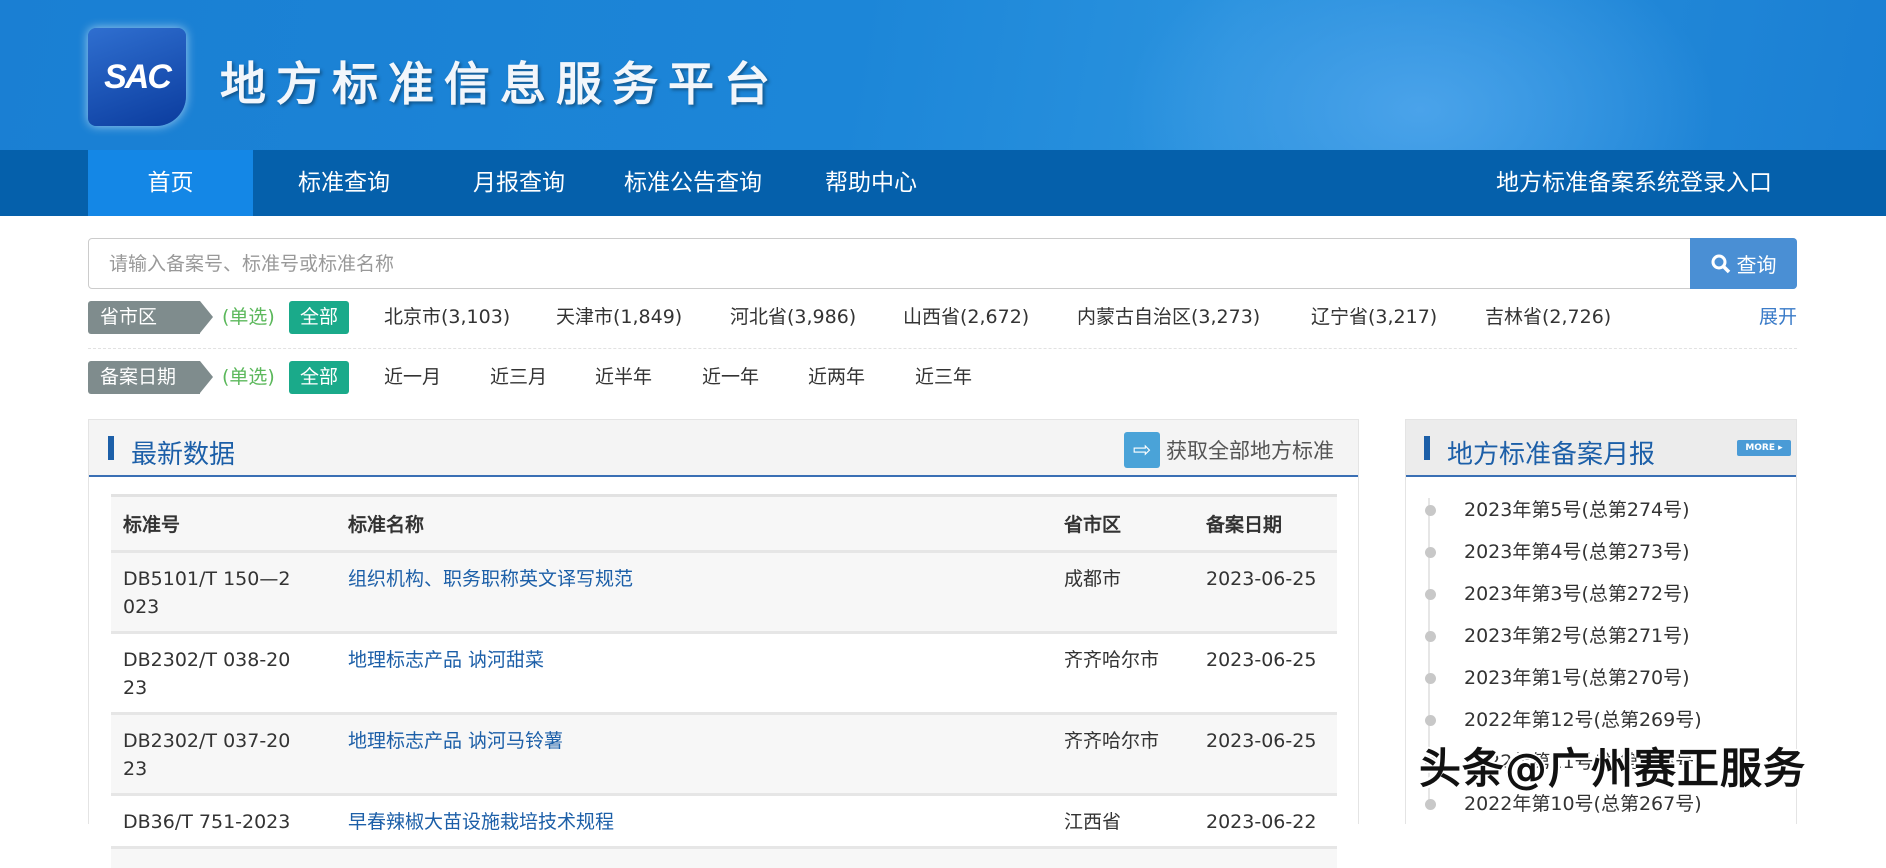 The height and width of the screenshot is (868, 1886). What do you see at coordinates (1123, 591) in the screenshot?
I see `region: 成都市` at bounding box center [1123, 591].